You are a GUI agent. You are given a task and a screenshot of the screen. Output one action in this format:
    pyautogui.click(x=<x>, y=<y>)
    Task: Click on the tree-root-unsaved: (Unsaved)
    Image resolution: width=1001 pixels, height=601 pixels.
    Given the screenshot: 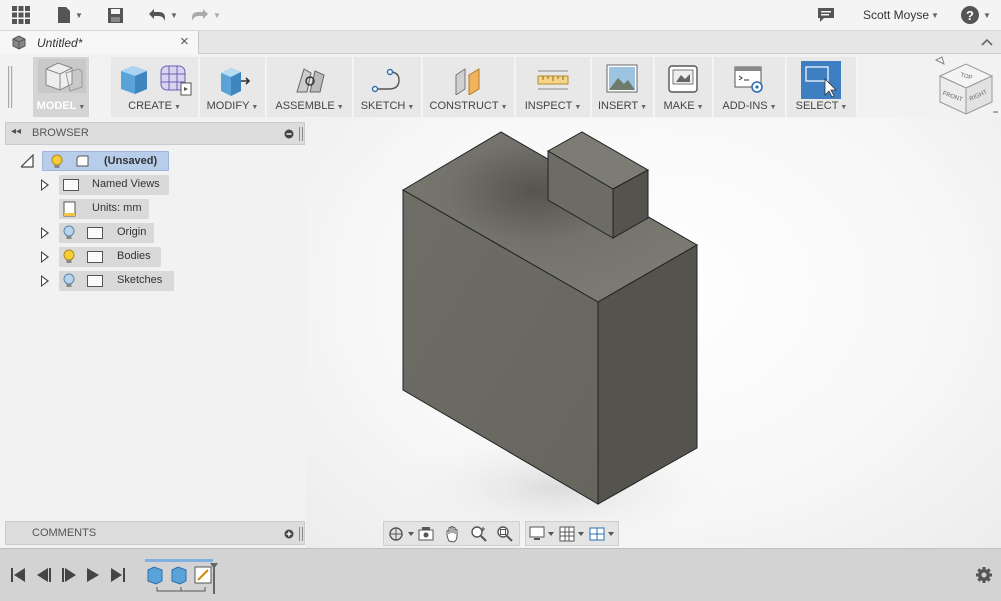 What is the action you would take?
    pyautogui.click(x=105, y=161)
    